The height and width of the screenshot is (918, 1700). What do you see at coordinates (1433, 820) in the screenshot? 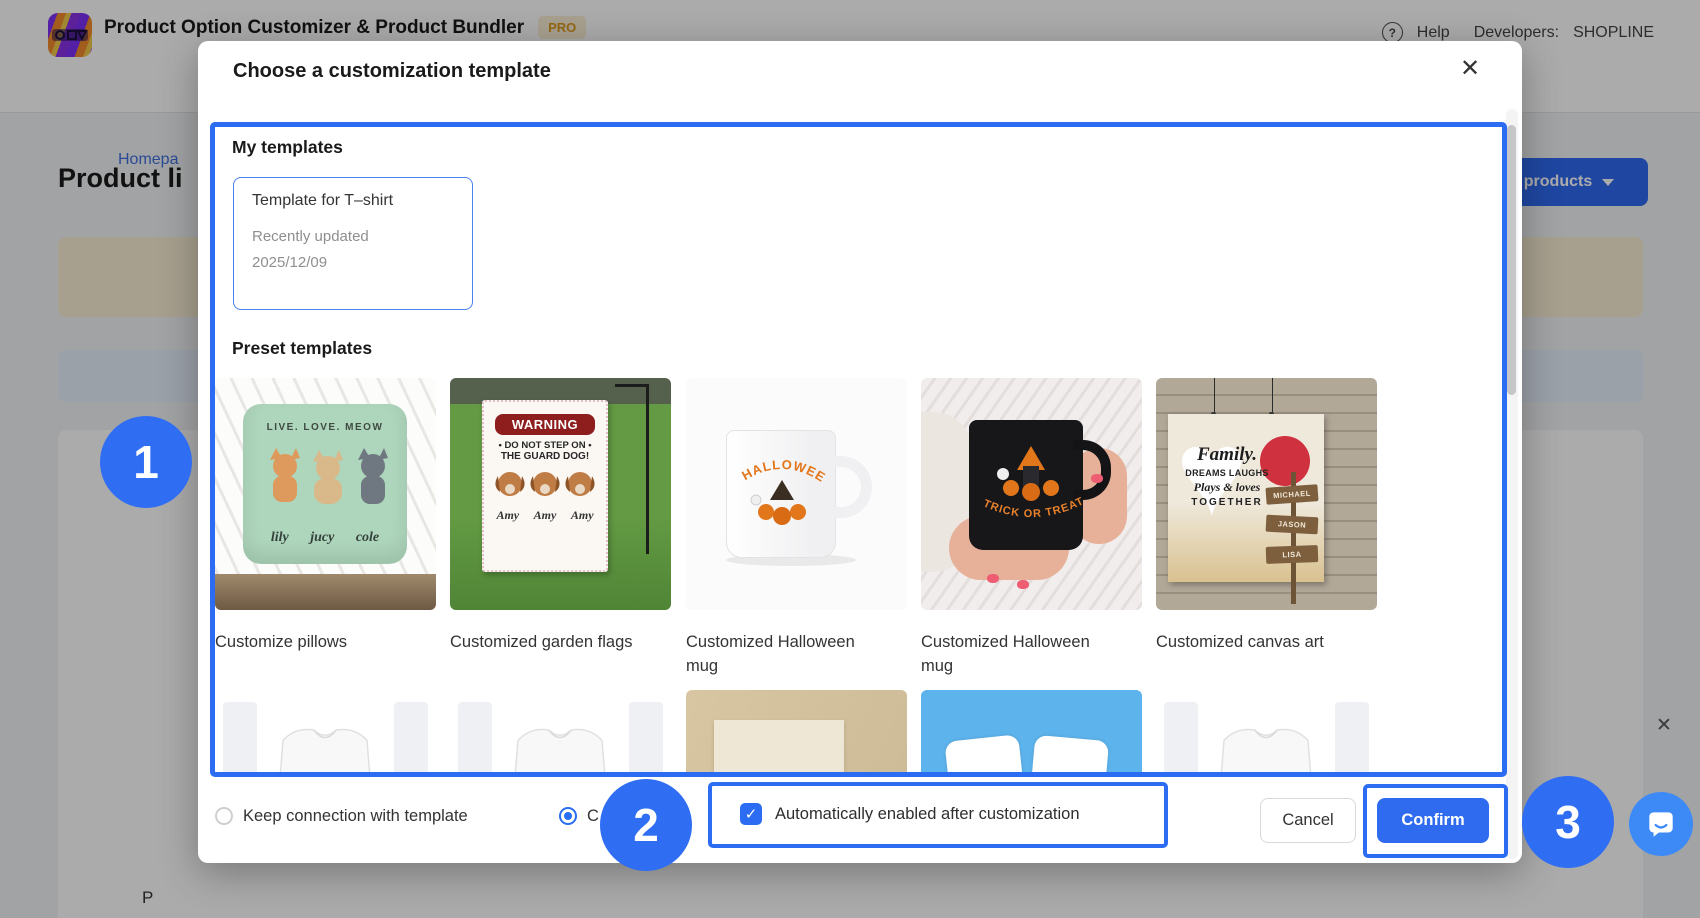
I see `confirm-button: Confirm` at bounding box center [1433, 820].